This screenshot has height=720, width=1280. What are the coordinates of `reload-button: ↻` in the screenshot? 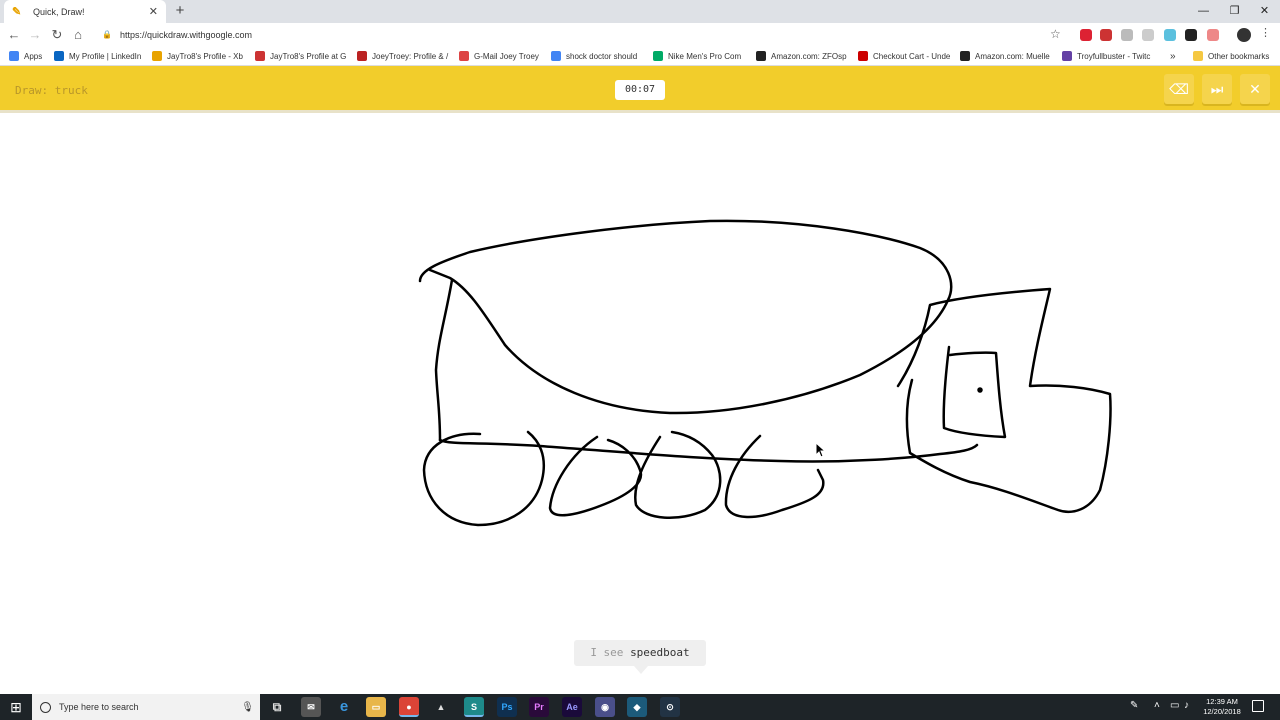 It's located at (57, 35).